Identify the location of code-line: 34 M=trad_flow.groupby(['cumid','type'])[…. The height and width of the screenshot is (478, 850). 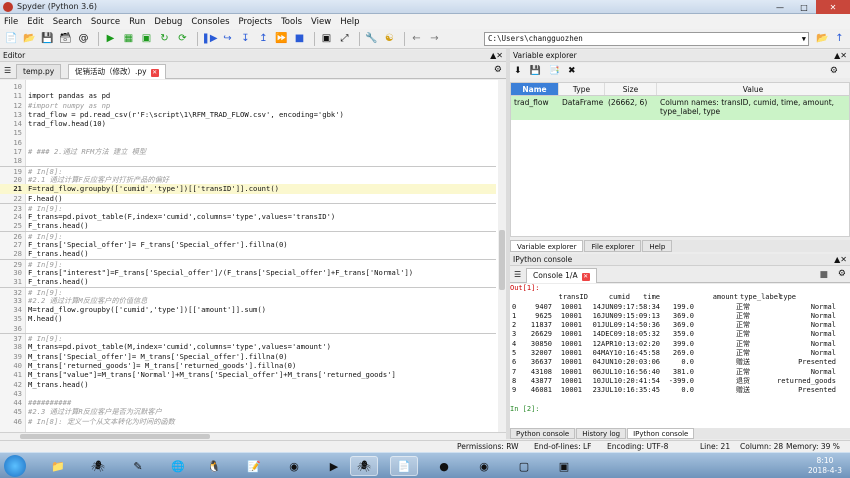
(248, 309).